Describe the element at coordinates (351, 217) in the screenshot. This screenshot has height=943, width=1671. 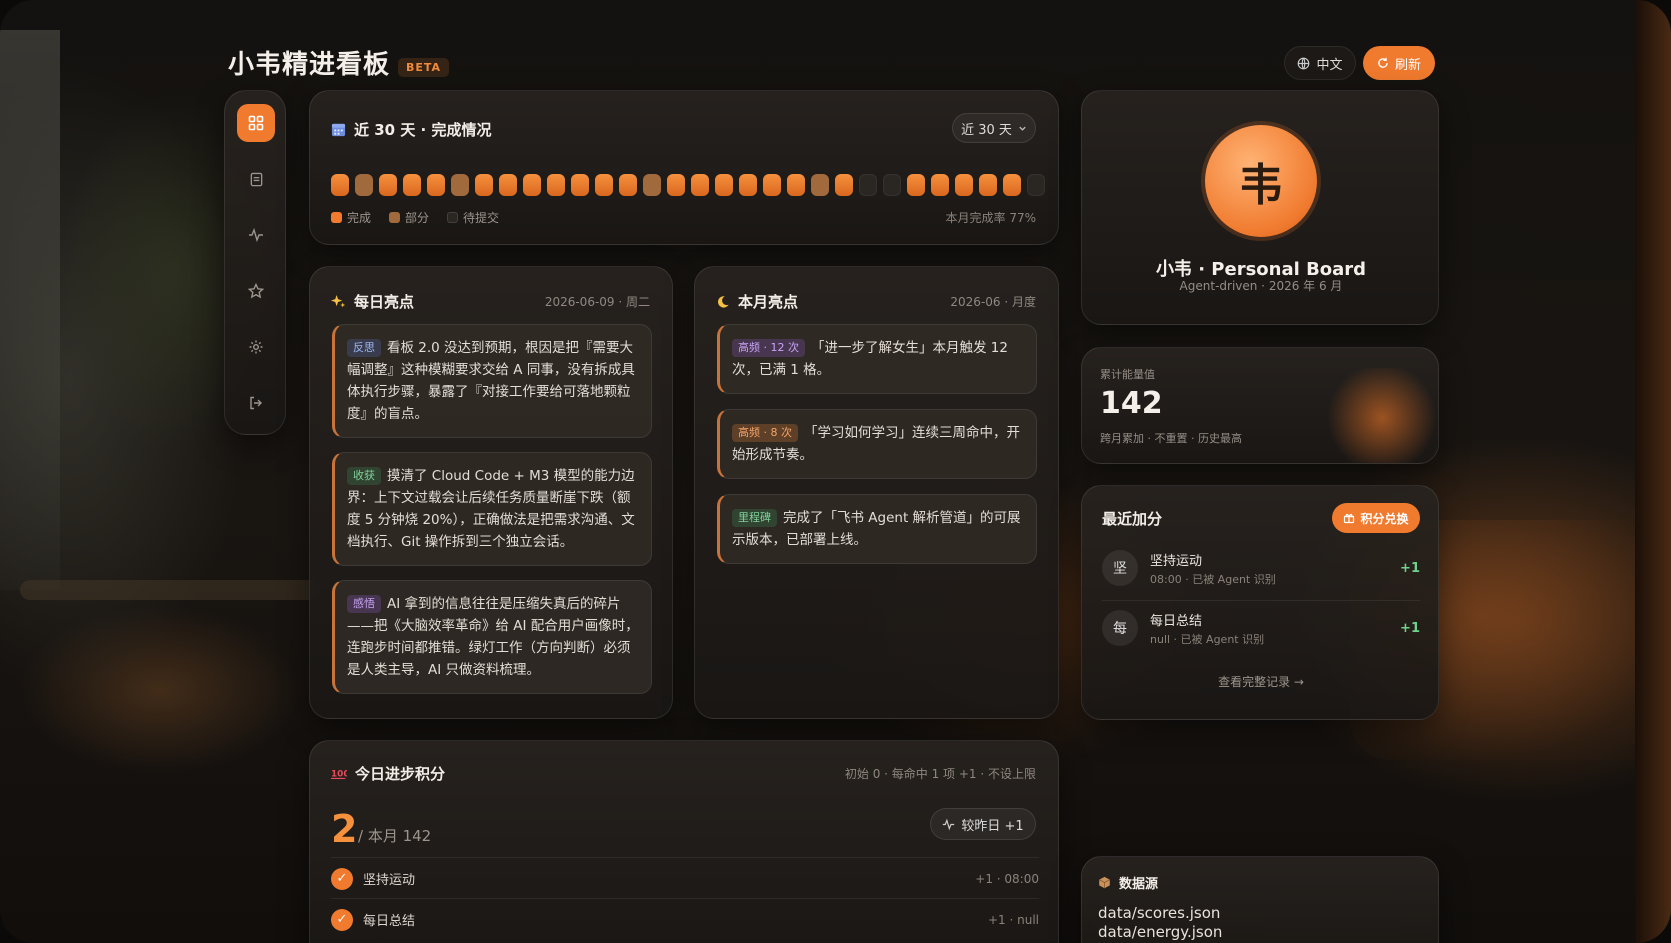
I see `legend-done: 完成` at that location.